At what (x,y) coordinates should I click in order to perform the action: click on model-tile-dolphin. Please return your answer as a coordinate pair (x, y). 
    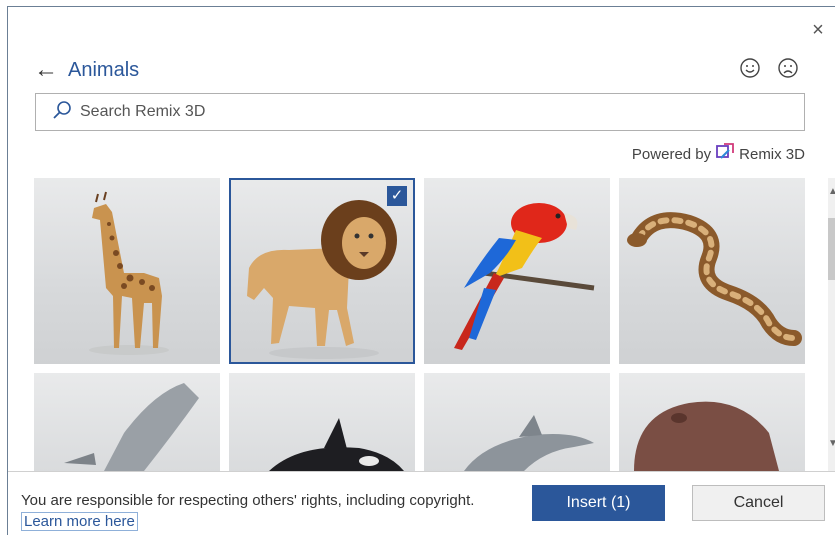
    Looking at the image, I should click on (517, 422).